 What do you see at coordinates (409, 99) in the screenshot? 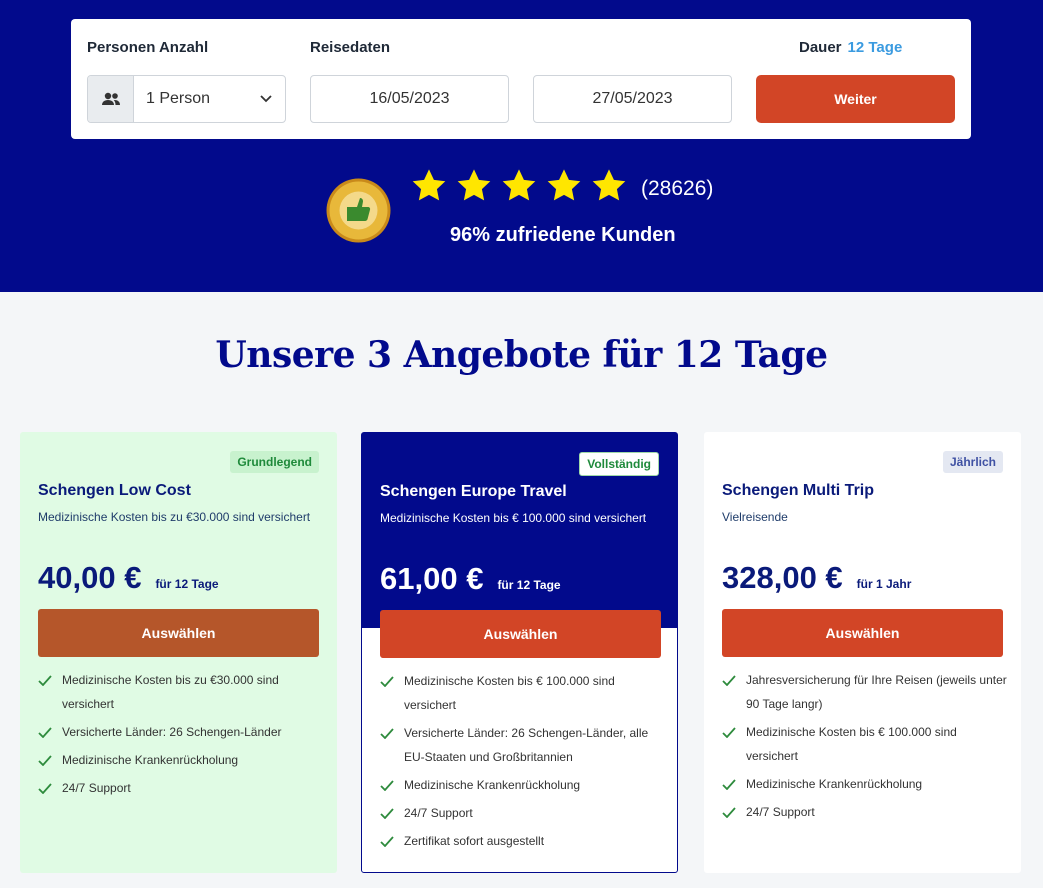
I see `start-date-input: 16/05/2023` at bounding box center [409, 99].